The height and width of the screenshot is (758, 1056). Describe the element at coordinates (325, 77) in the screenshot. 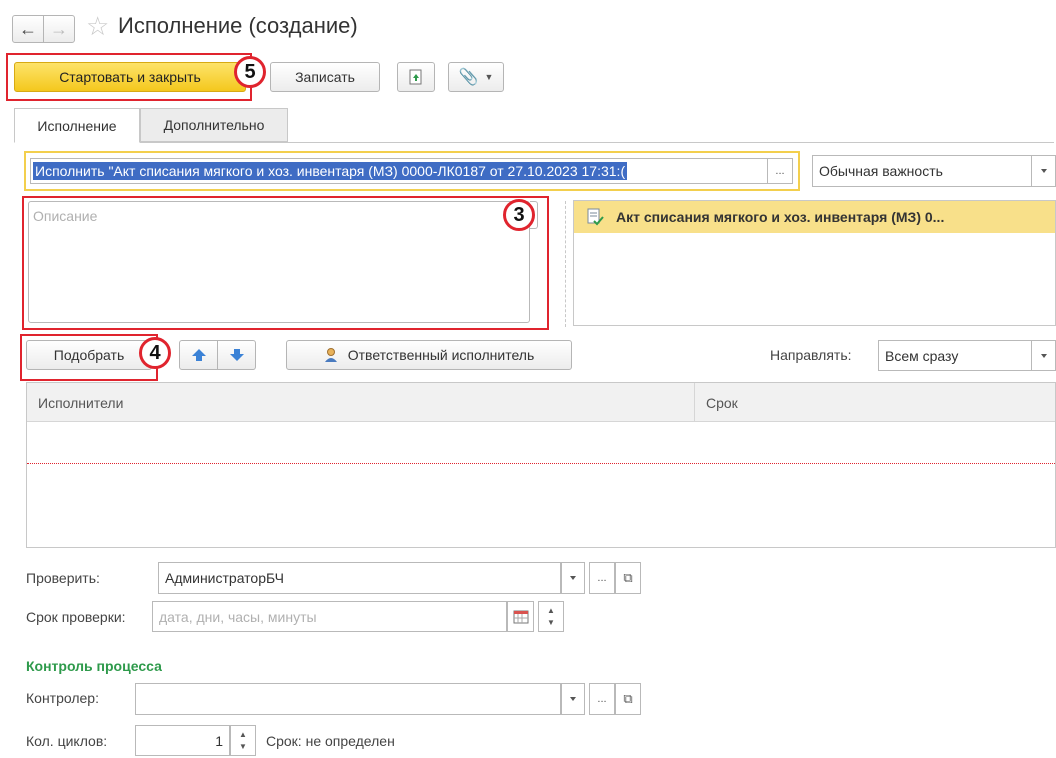

I see `save-button: Записать` at that location.